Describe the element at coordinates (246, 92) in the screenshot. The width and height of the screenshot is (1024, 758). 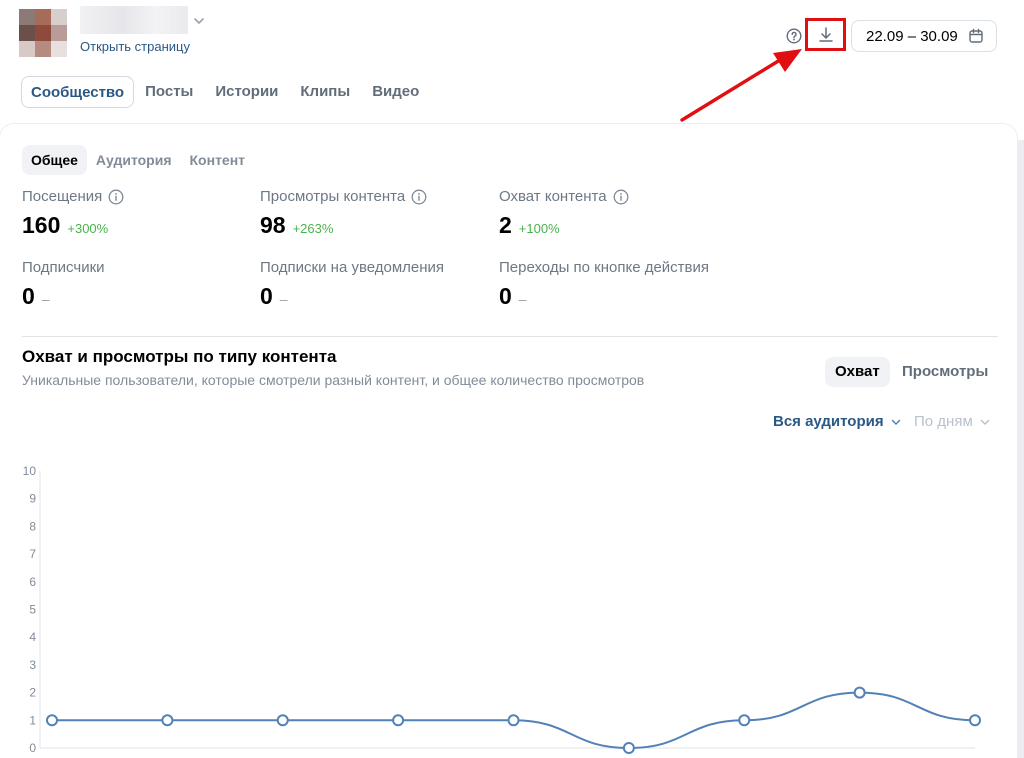
I see `tab-stories: Истории` at that location.